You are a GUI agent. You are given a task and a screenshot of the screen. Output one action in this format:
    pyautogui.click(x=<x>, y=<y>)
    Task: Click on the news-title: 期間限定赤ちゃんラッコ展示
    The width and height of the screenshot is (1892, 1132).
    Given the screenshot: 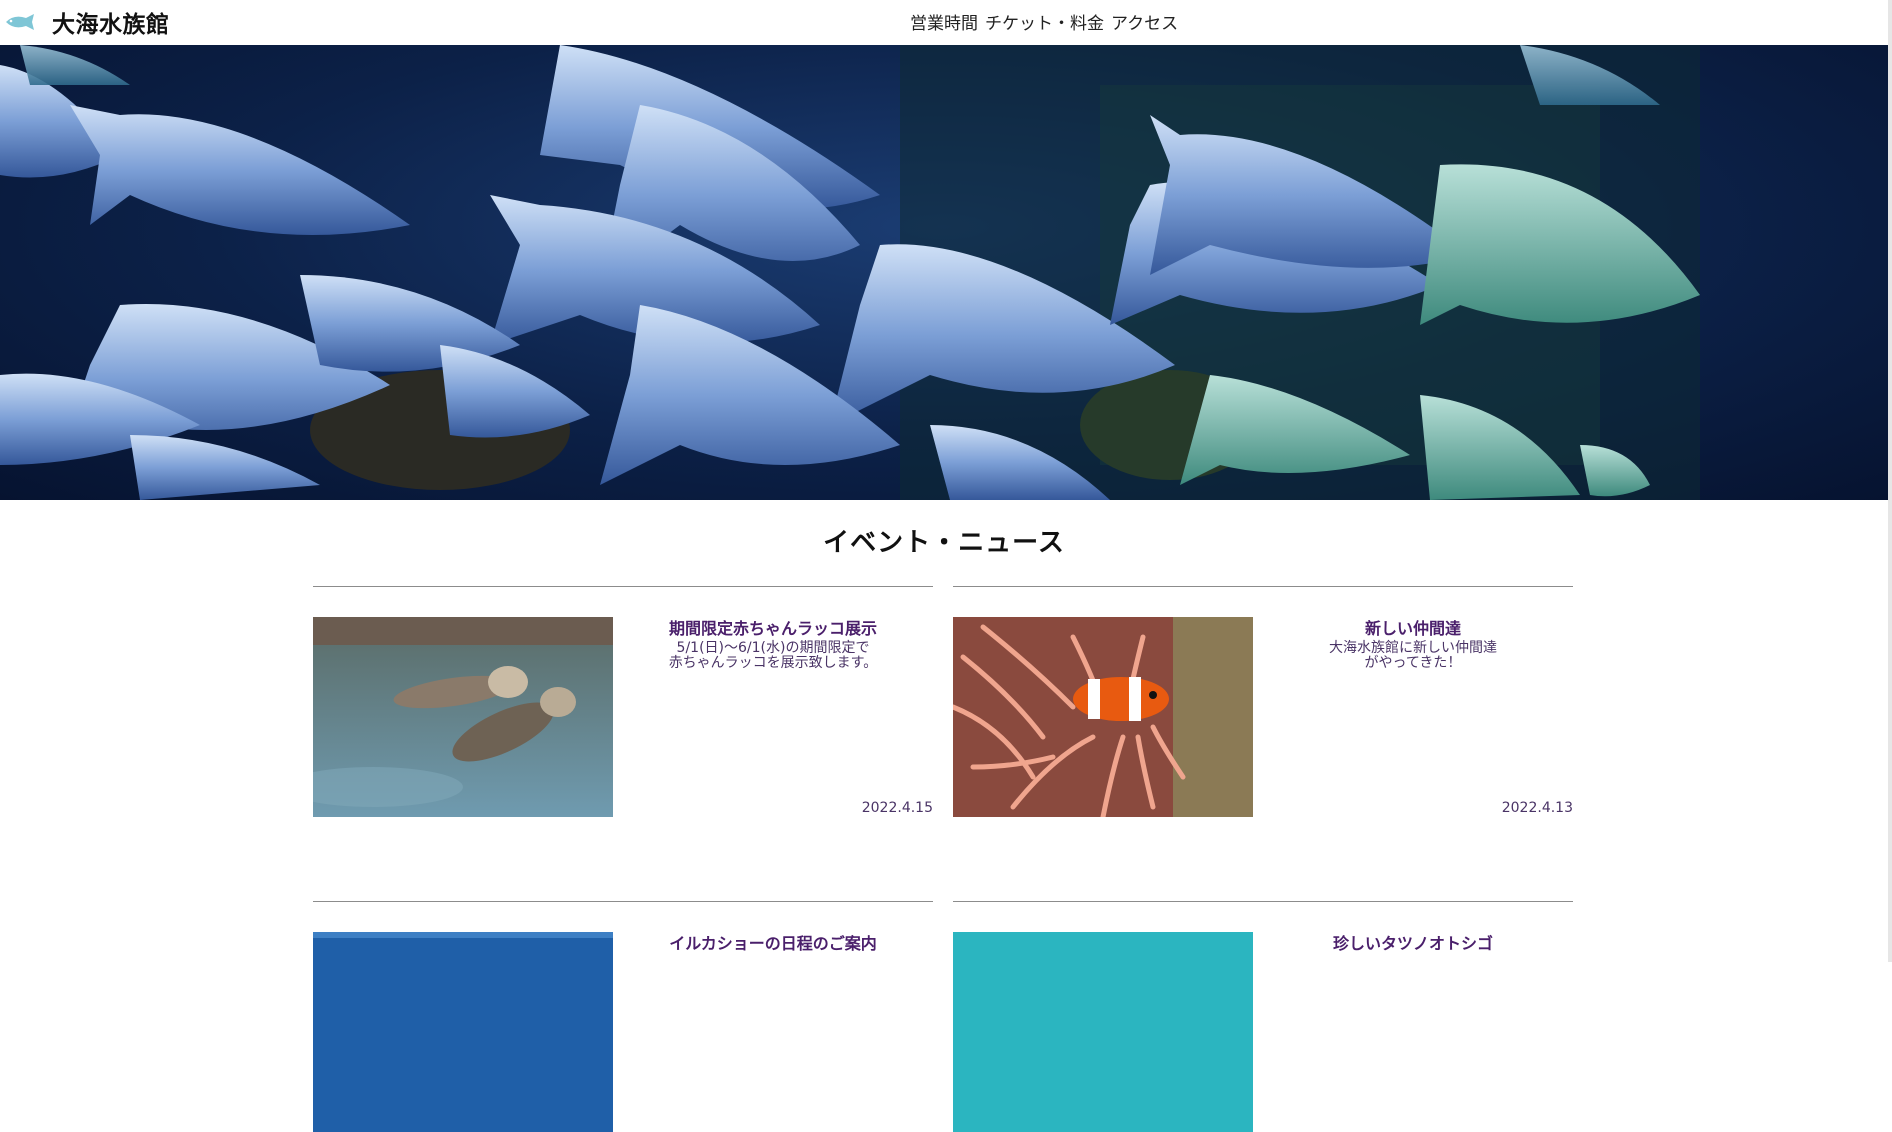 What is the action you would take?
    pyautogui.click(x=773, y=627)
    